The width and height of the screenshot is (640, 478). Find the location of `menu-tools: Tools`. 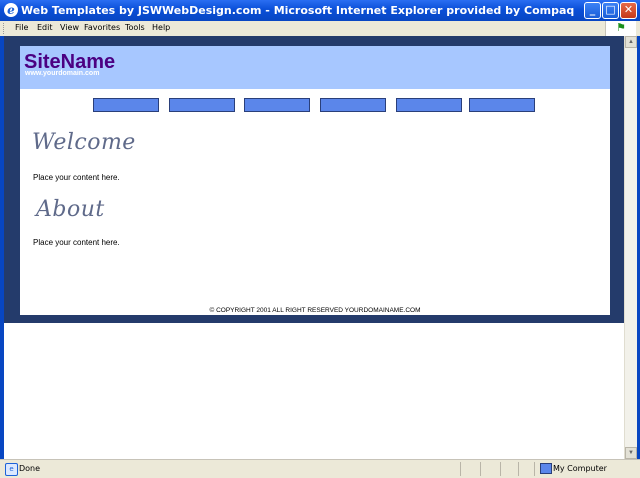

menu-tools: Tools is located at coordinates (135, 27).